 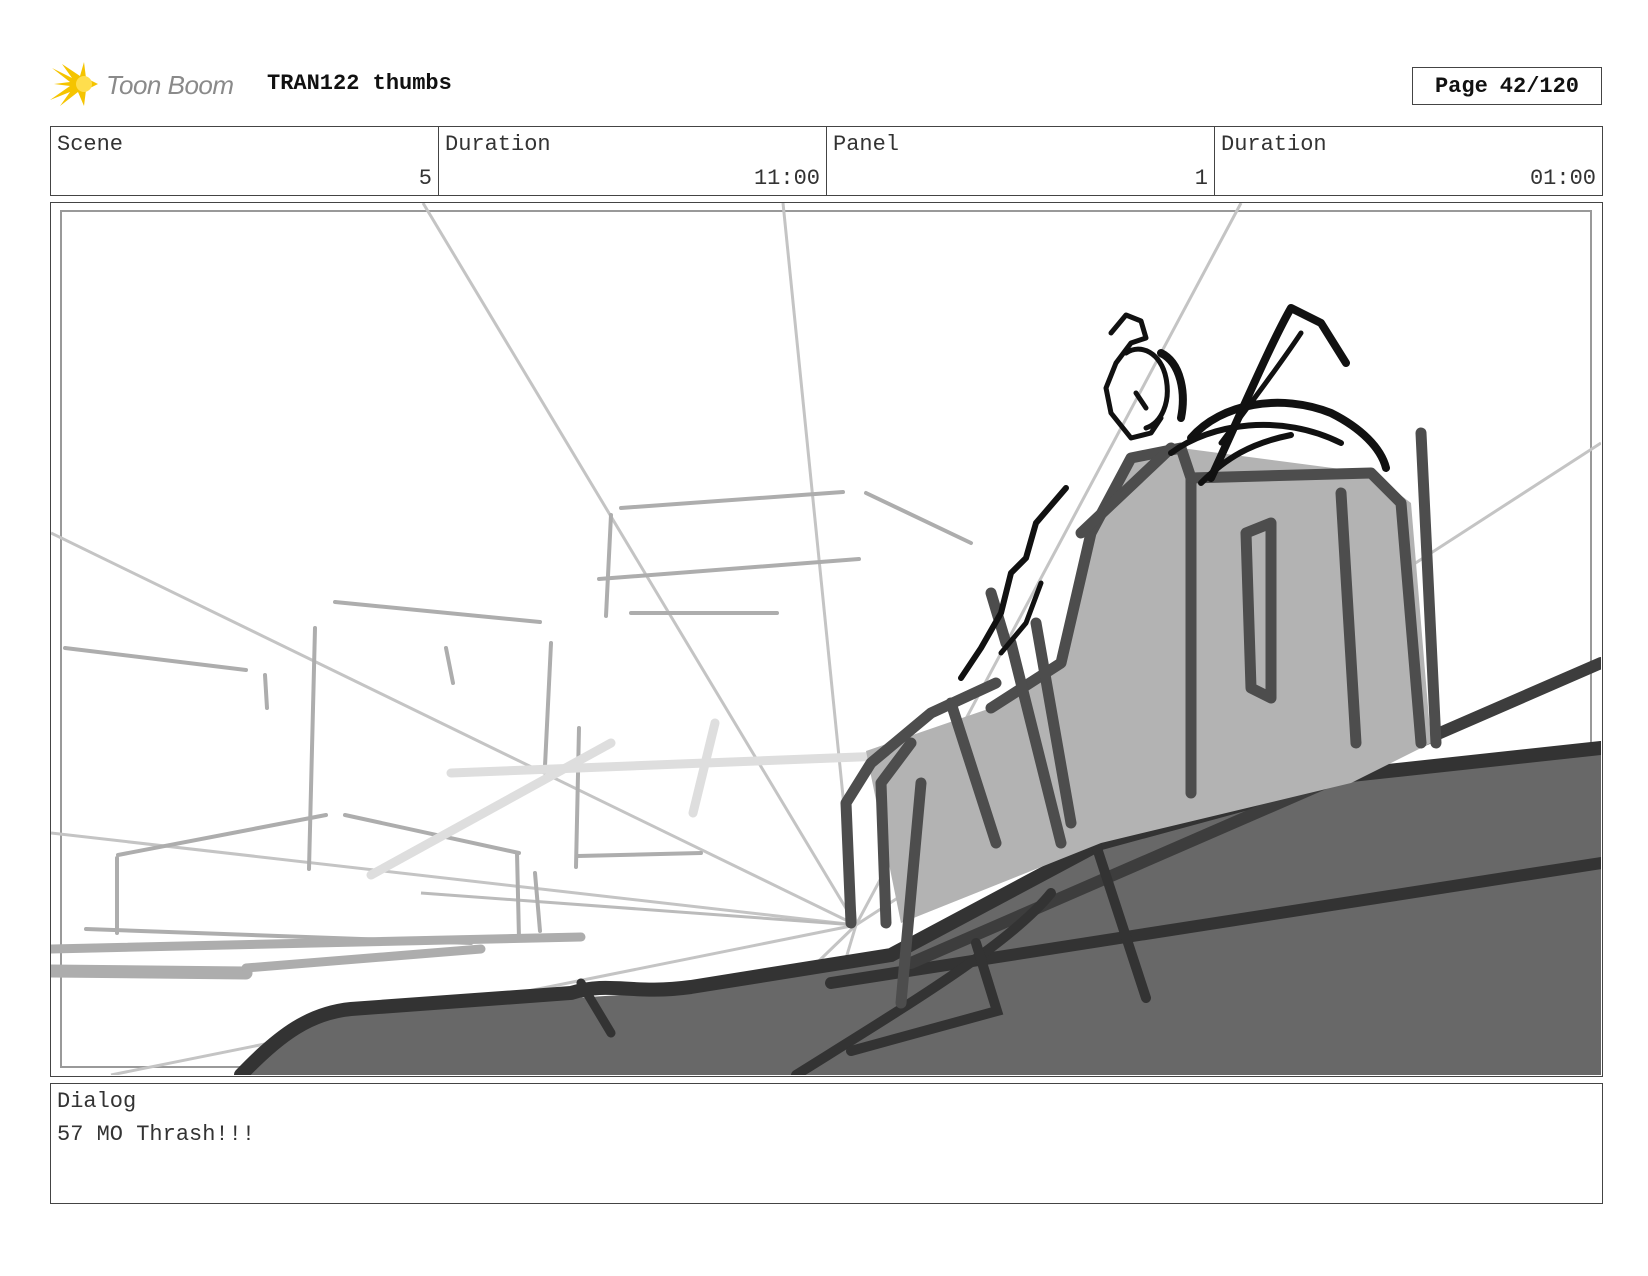 What do you see at coordinates (826, 1143) in the screenshot?
I see `dialog-box: Dialog 57 MO Thrash!!!` at bounding box center [826, 1143].